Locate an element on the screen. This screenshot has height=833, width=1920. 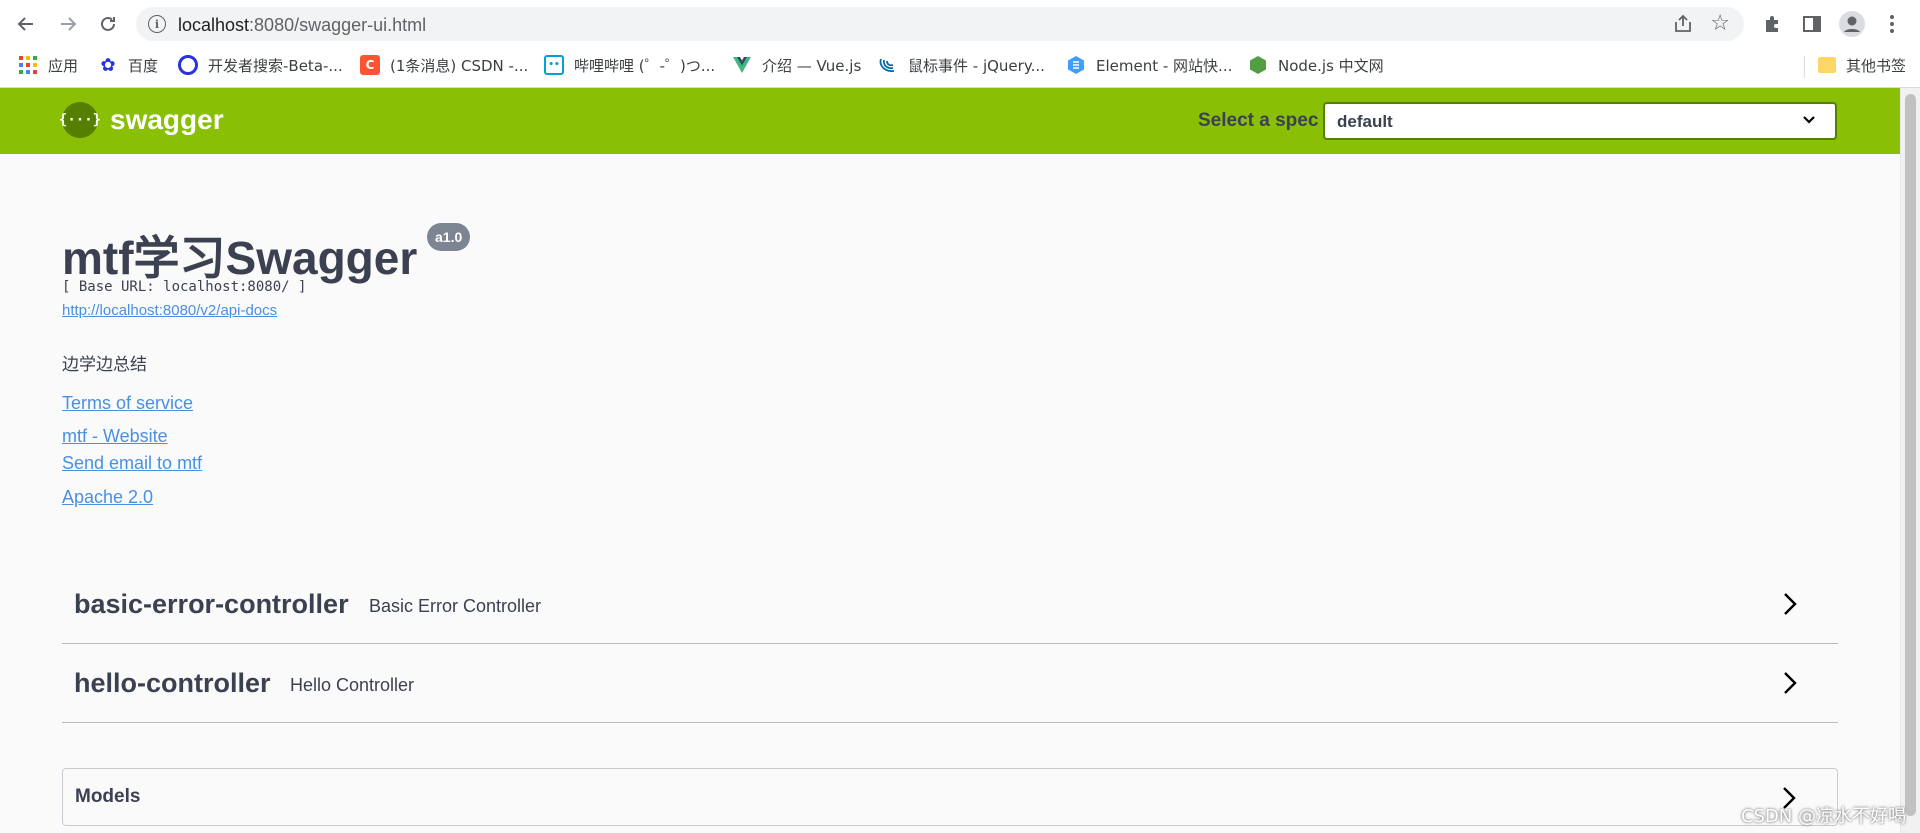
side-panel-icon is located at coordinates (1812, 24).